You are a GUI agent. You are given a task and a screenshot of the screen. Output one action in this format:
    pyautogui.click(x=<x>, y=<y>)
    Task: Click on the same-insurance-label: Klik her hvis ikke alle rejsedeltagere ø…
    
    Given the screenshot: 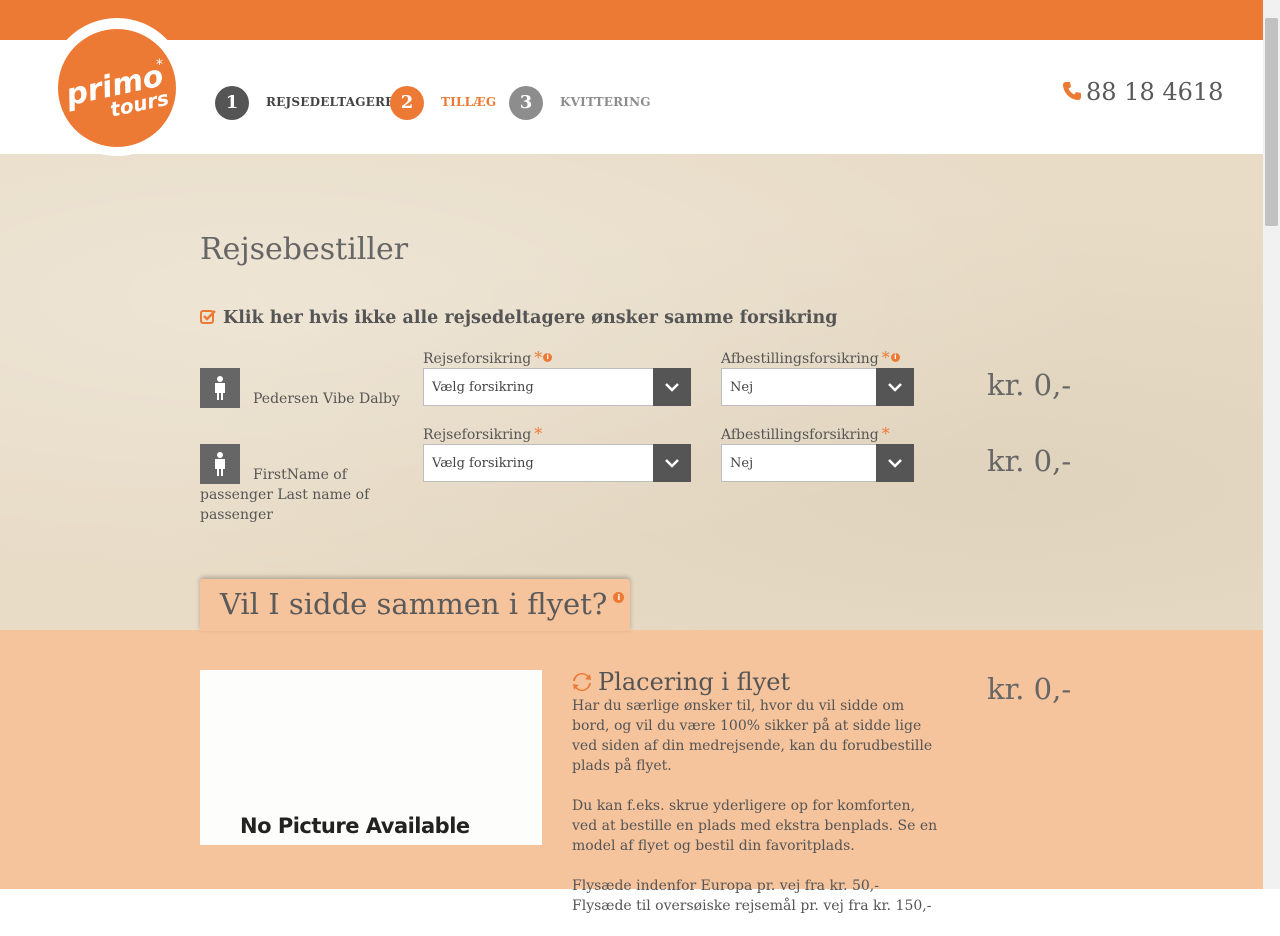 What is the action you would take?
    pyautogui.click(x=530, y=318)
    